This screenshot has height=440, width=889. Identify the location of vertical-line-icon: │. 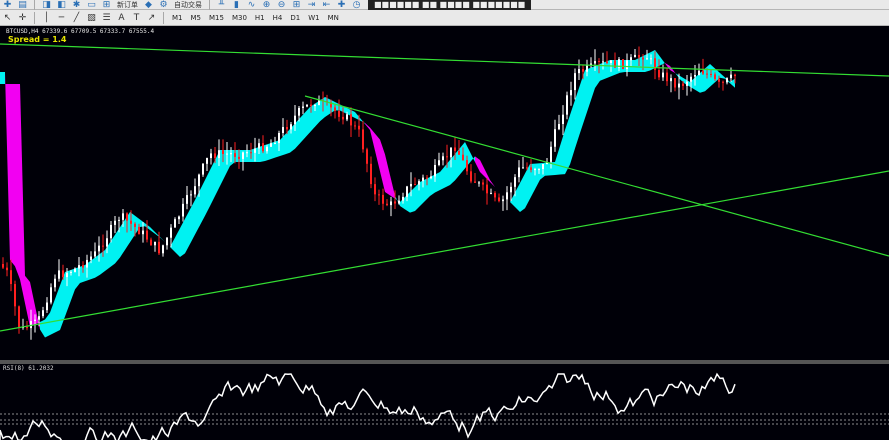
(46, 17).